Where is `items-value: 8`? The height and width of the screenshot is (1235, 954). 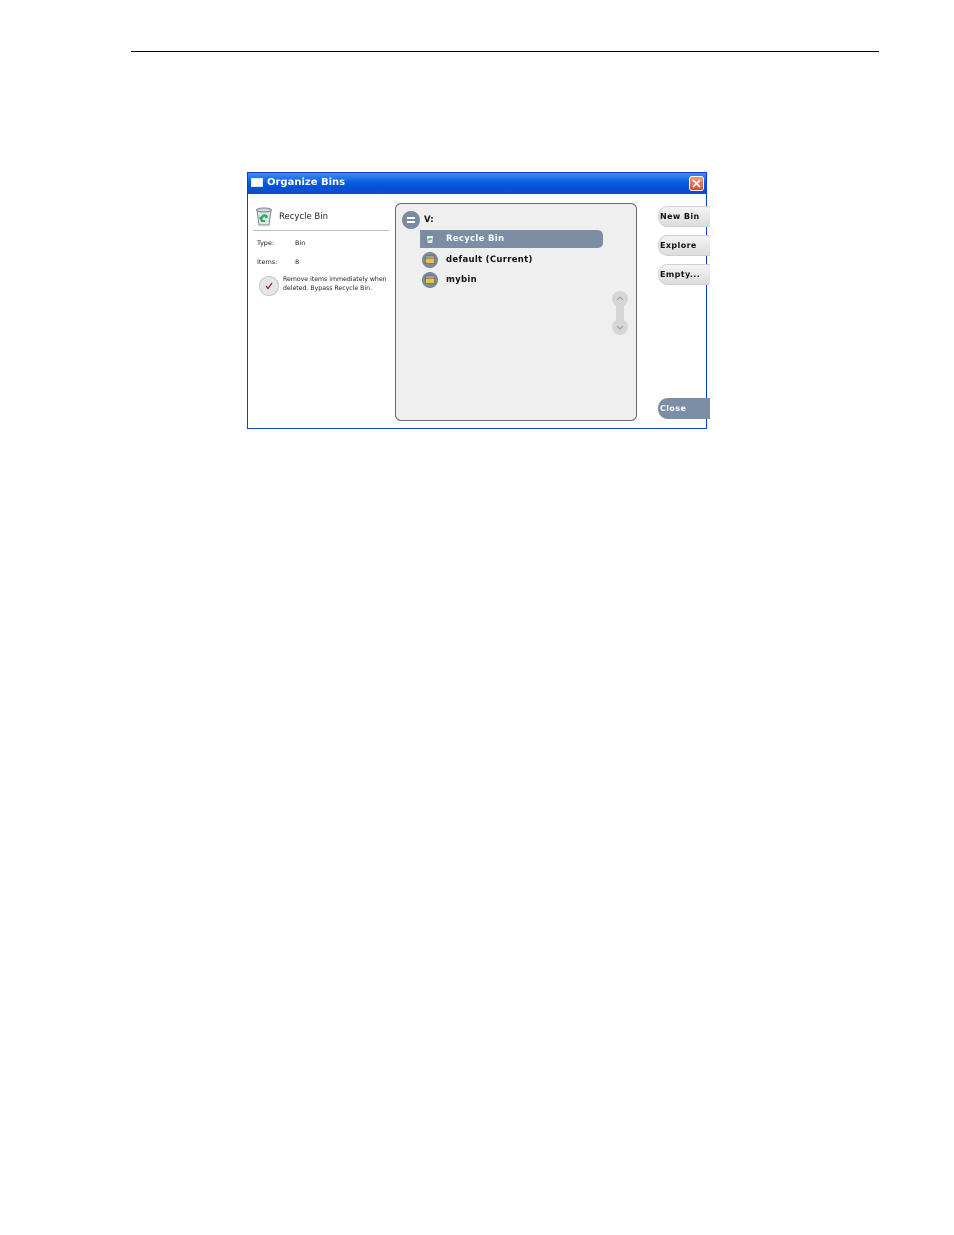 items-value: 8 is located at coordinates (297, 262).